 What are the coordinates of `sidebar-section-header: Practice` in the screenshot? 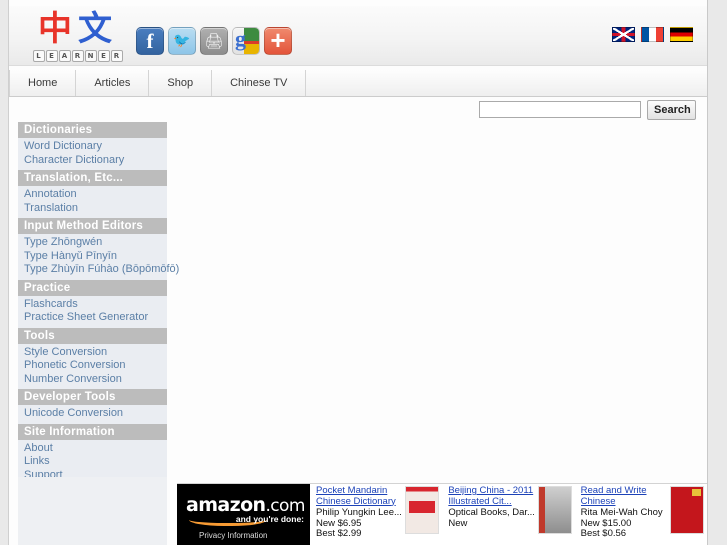 It's located at (92, 287).